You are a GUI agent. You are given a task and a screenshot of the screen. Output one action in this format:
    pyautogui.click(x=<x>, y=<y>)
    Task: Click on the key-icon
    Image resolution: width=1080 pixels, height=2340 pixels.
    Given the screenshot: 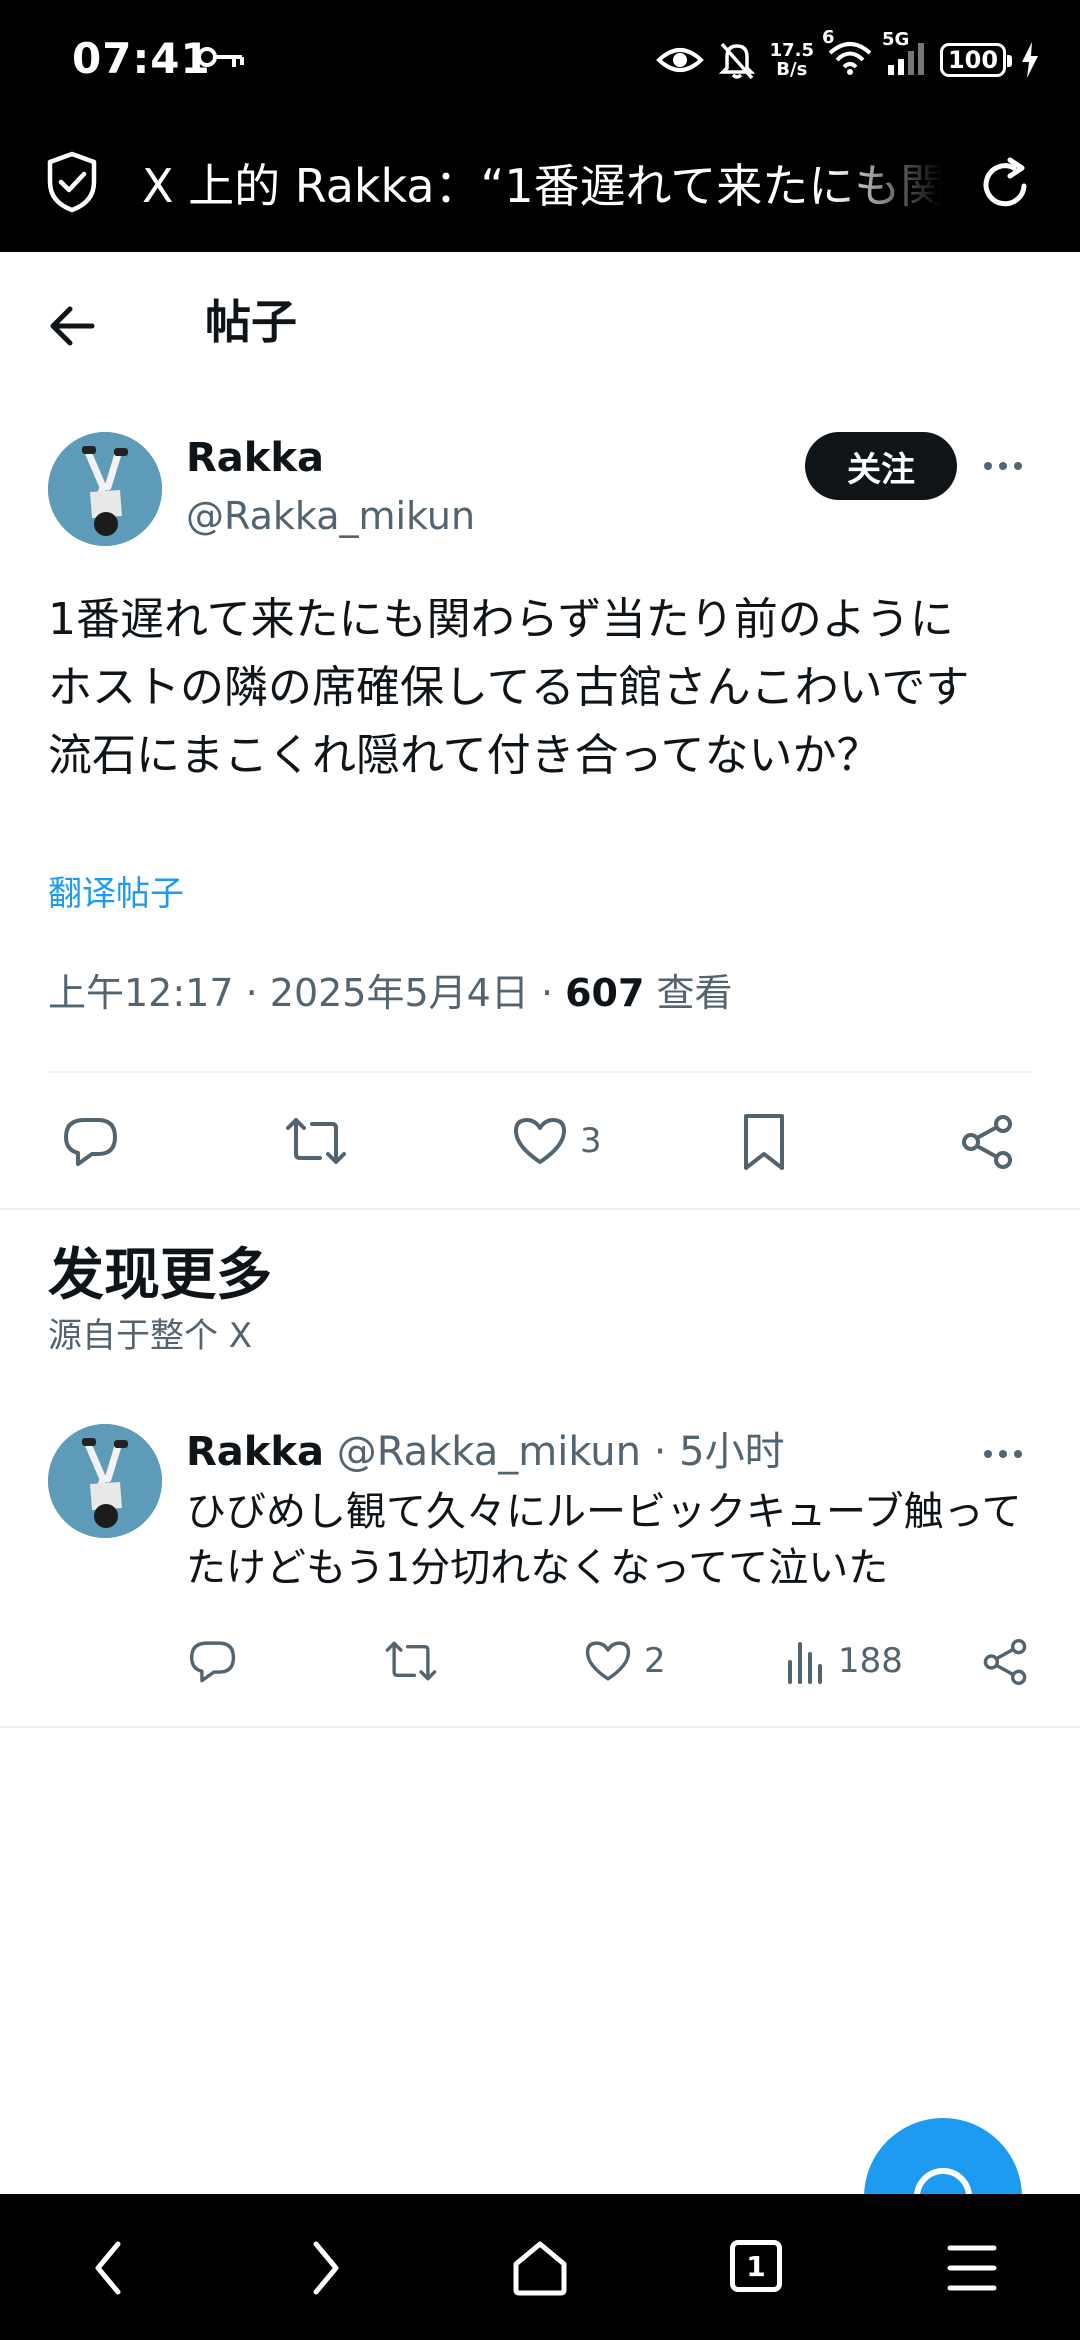 What is the action you would take?
    pyautogui.click(x=220, y=57)
    